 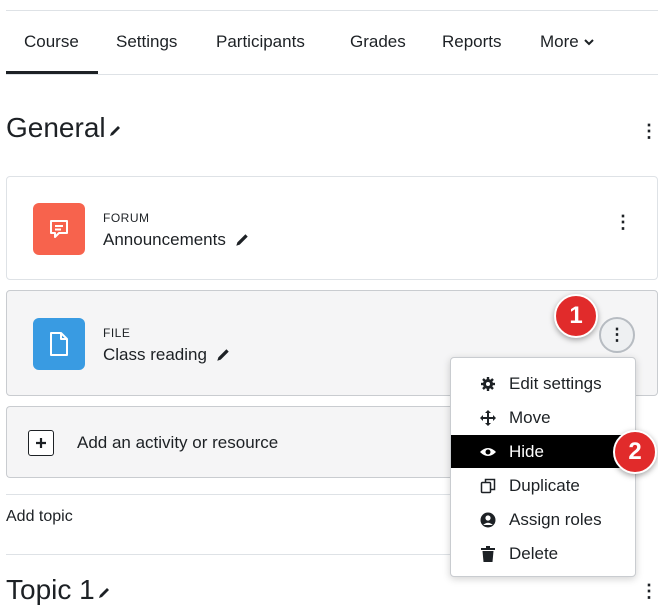 What do you see at coordinates (555, 519) in the screenshot?
I see `menu-item-label: Assign roles` at bounding box center [555, 519].